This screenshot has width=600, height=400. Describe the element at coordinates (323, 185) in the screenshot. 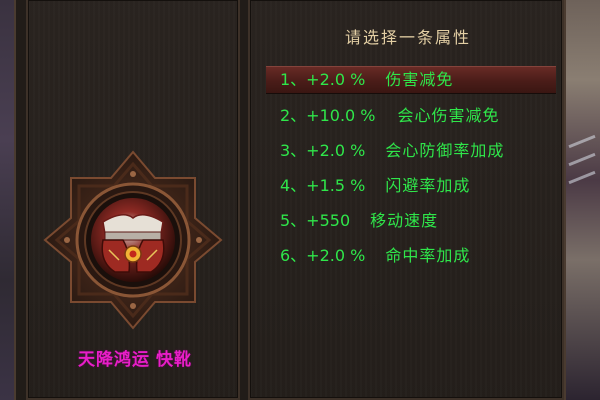

I see `attribute-value: 4、+1.5 %` at that location.